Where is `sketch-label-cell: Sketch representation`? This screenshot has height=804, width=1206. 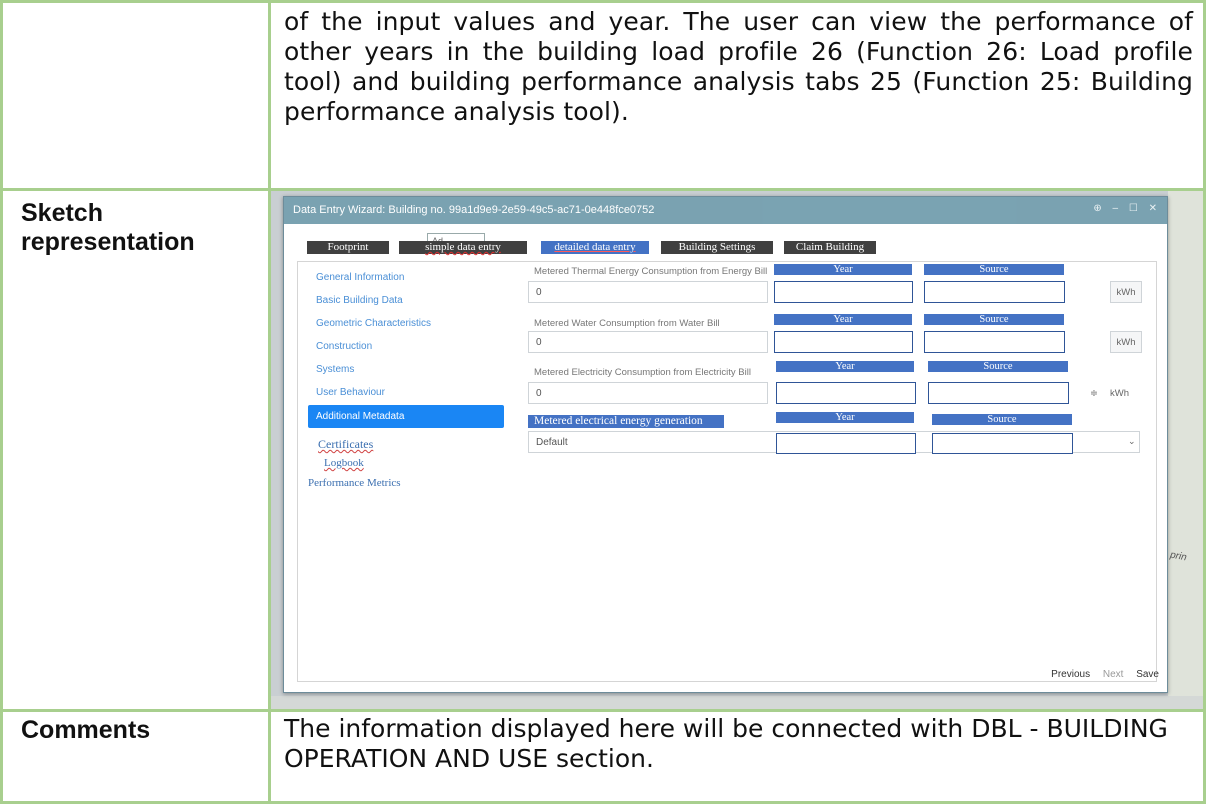 sketch-label-cell: Sketch representation is located at coordinates (135, 450).